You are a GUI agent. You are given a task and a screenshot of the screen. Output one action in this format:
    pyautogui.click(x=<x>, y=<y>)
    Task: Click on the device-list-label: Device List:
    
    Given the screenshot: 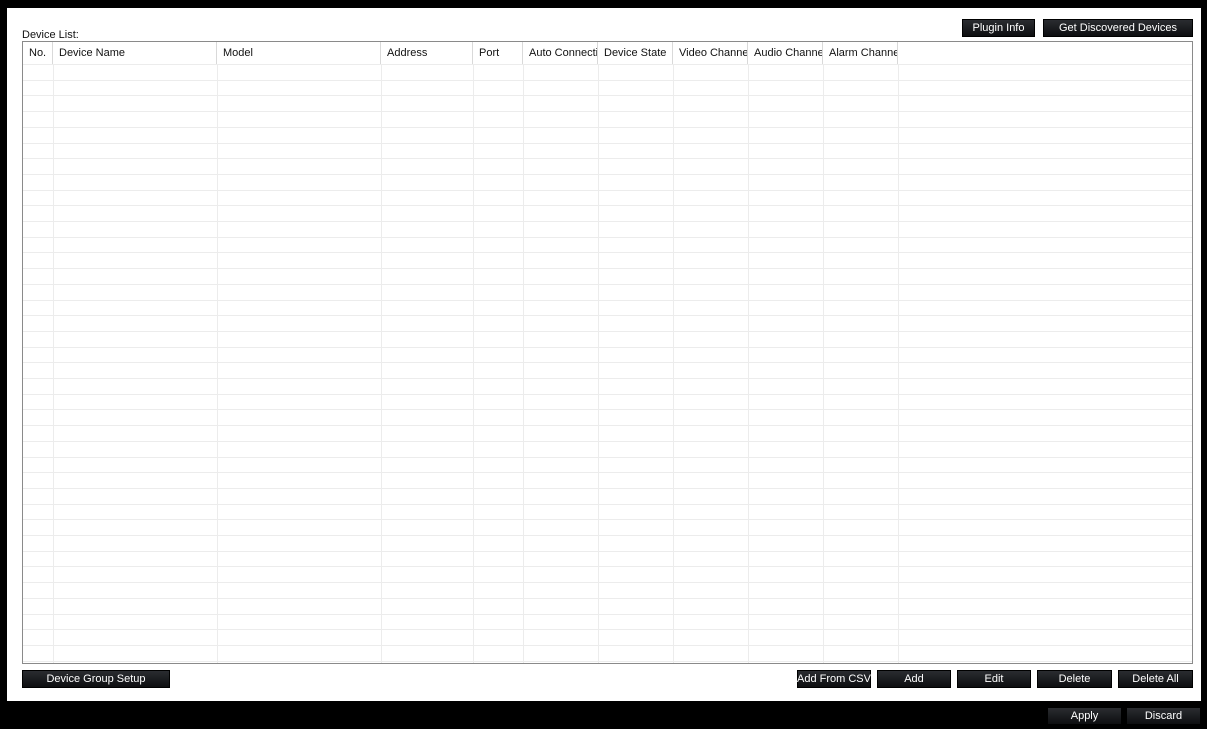 What is the action you would take?
    pyautogui.click(x=50, y=35)
    